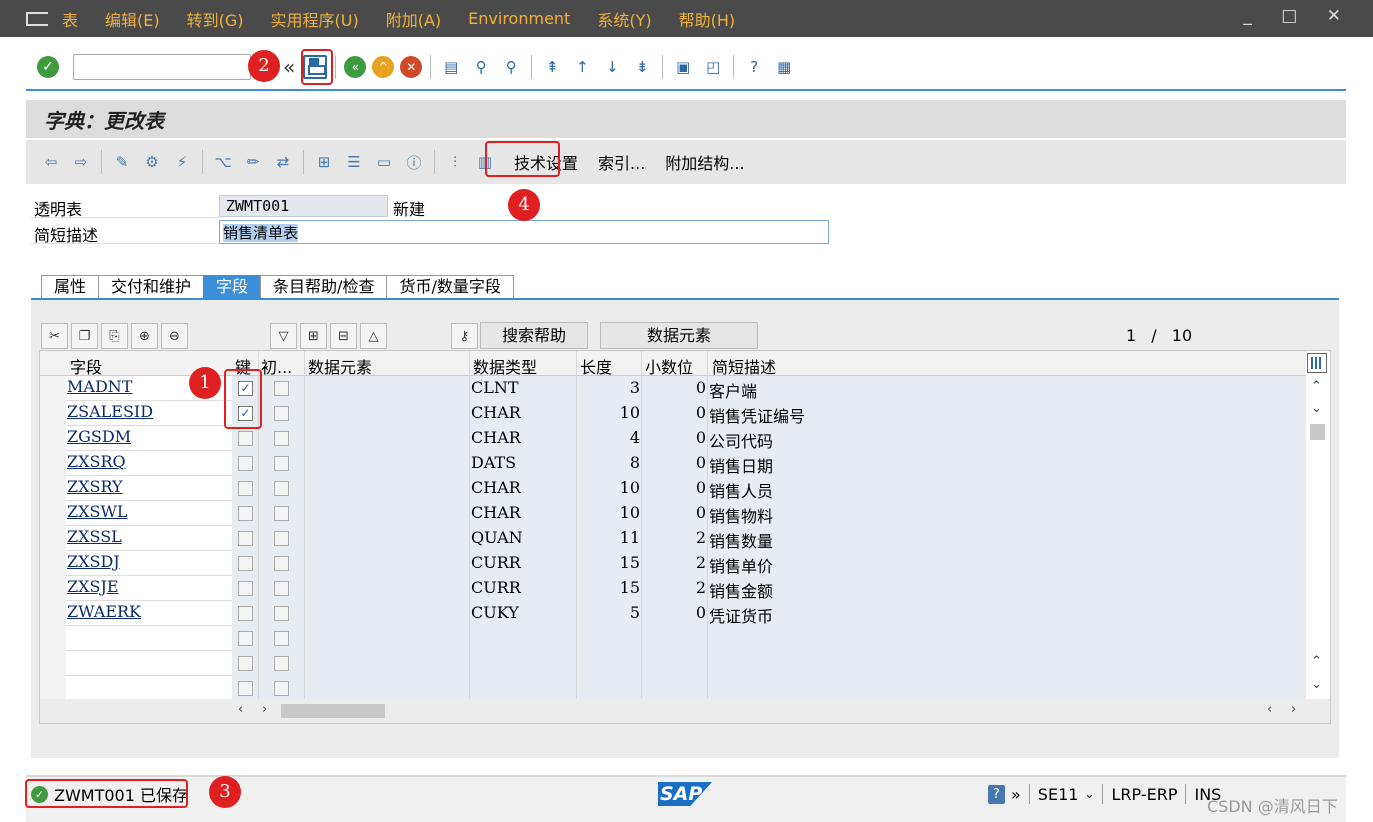 The height and width of the screenshot is (822, 1373). Describe the element at coordinates (1016, 794) in the screenshot. I see `expand-status-icon: »` at that location.